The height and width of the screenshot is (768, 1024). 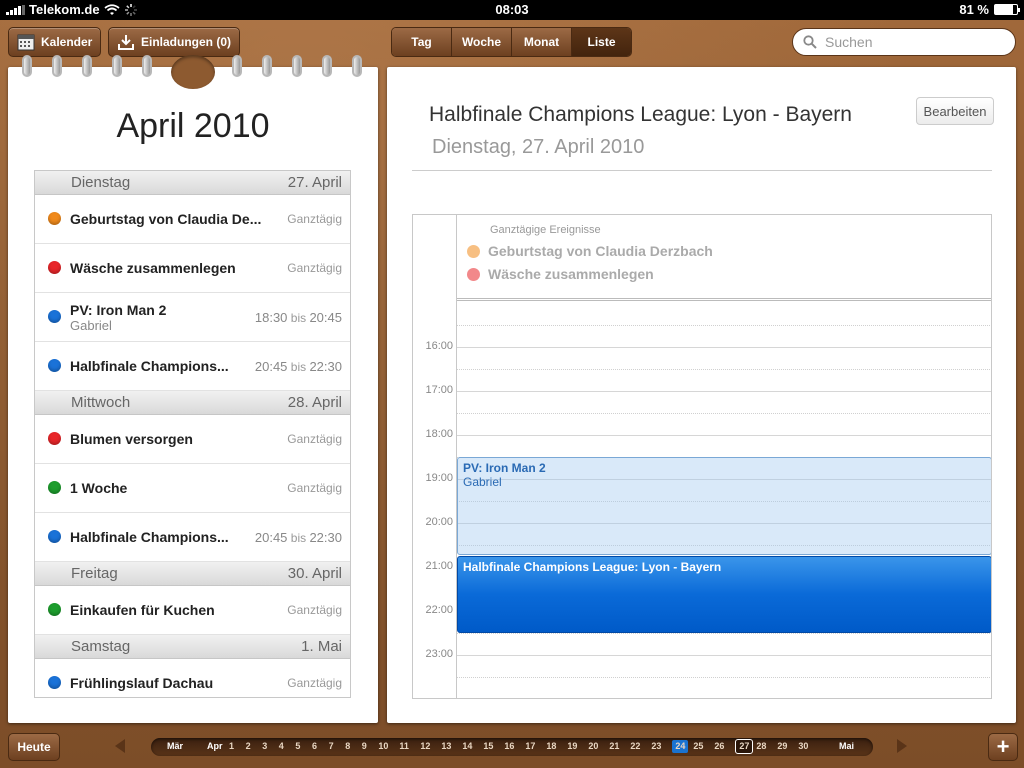 What do you see at coordinates (192, 439) in the screenshot?
I see `list-item: Blumen versorgen Ganztägig` at bounding box center [192, 439].